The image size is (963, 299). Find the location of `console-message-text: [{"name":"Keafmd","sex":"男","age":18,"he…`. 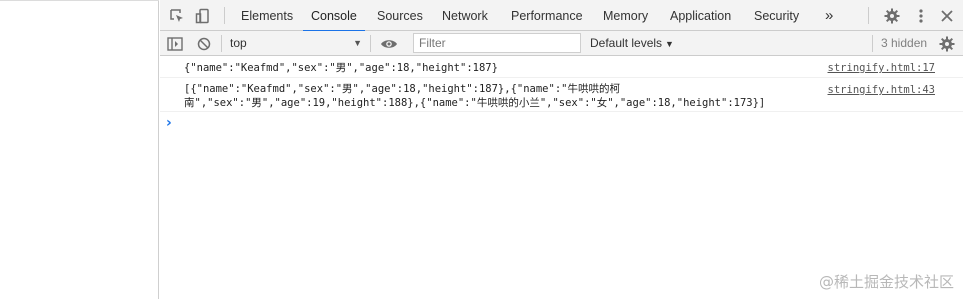

console-message-text: [{"name":"Keafmd","sex":"男","age":18,"he… is located at coordinates (475, 96).